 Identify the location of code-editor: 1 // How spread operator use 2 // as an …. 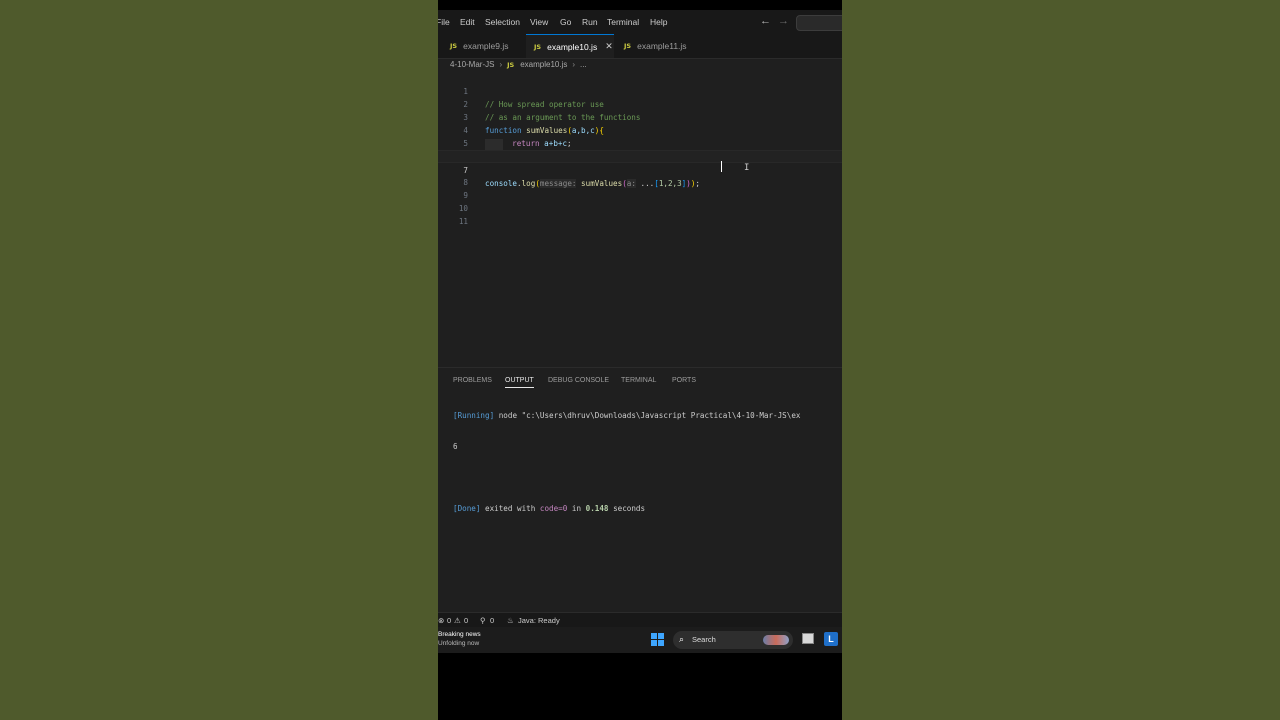
(640, 218).